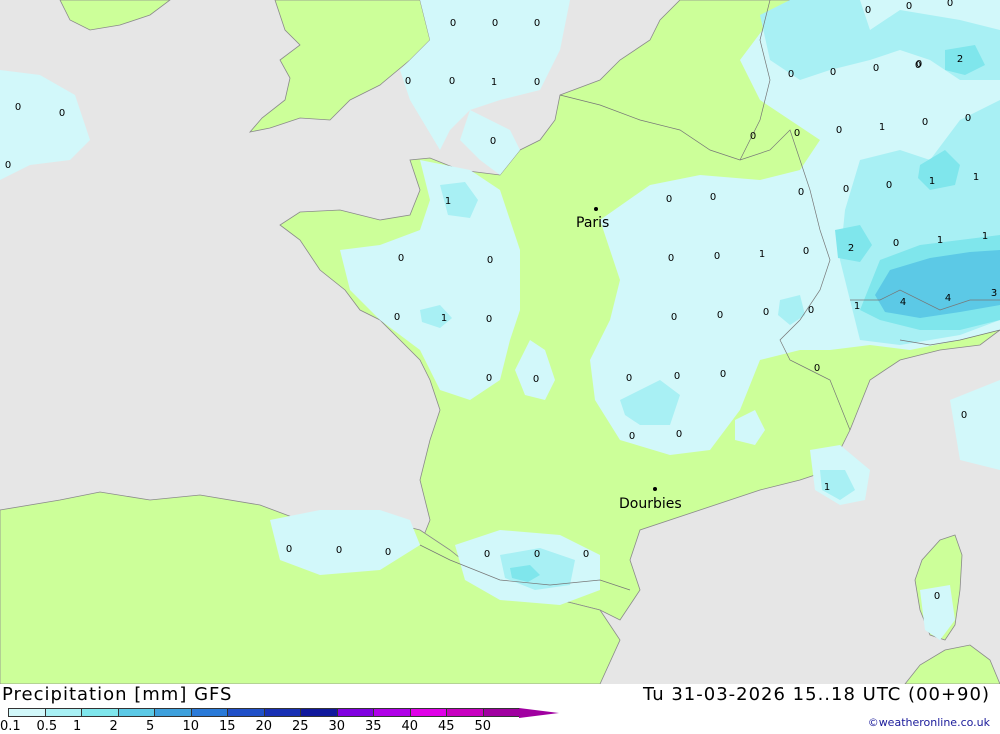 Image resolution: width=1000 pixels, height=734 pixels. I want to click on legend-label: 1, so click(77, 726).